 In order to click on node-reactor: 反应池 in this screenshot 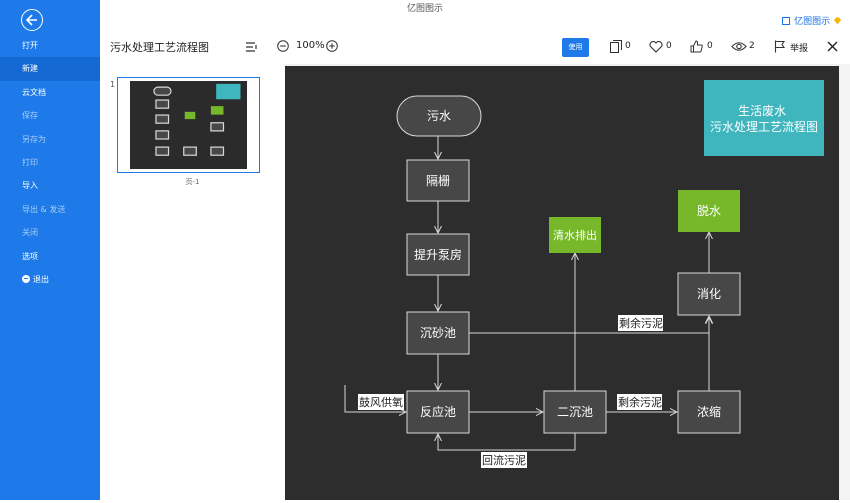, I will do `click(438, 412)`.